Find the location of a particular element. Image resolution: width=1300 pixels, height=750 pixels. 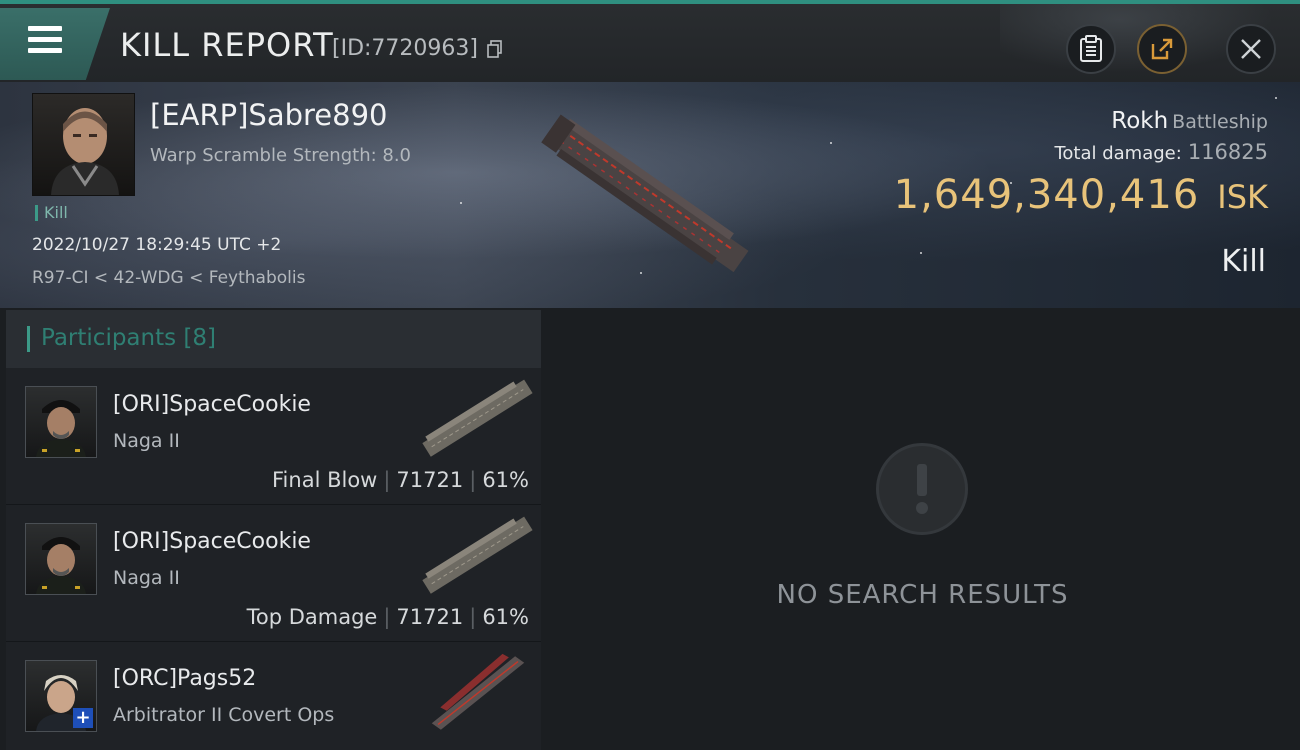

close-button is located at coordinates (1251, 49).